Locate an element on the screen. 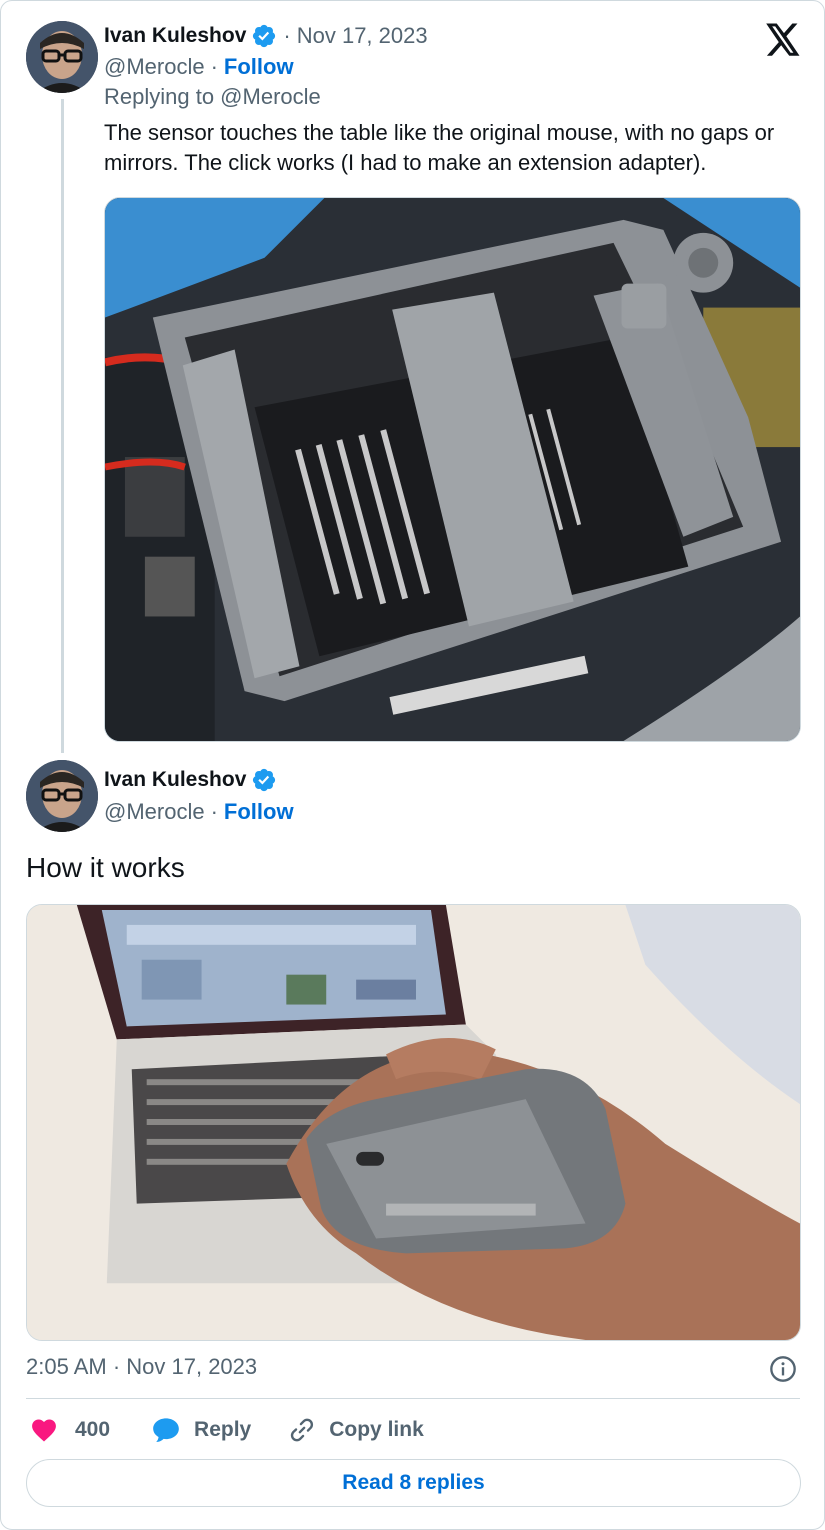  reply-button: Reply is located at coordinates (201, 1430).